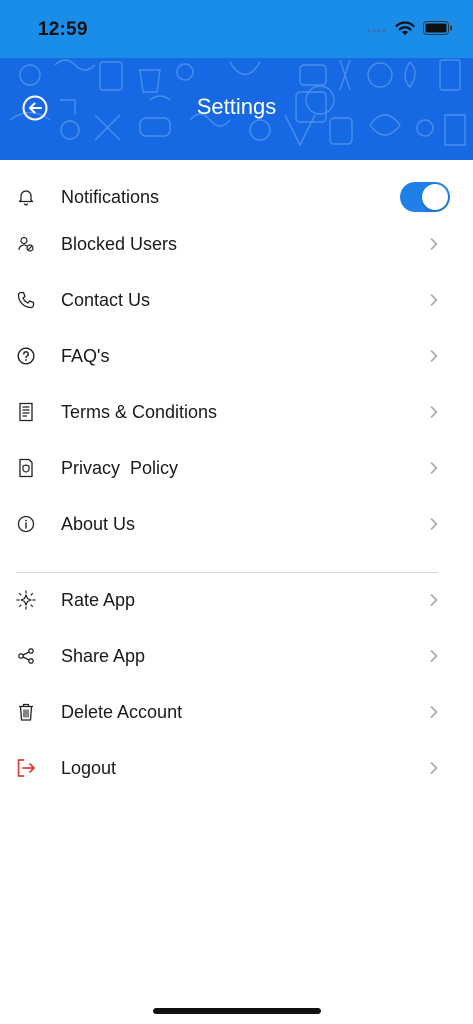 This screenshot has height=1024, width=473. I want to click on settings-item-about-us: About Us, so click(236, 524).